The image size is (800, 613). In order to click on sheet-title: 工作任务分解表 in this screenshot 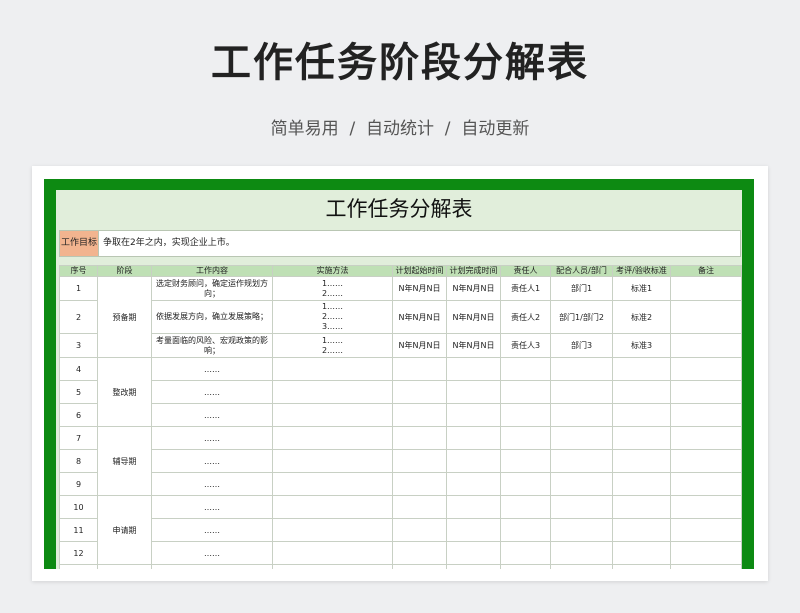, I will do `click(399, 209)`.